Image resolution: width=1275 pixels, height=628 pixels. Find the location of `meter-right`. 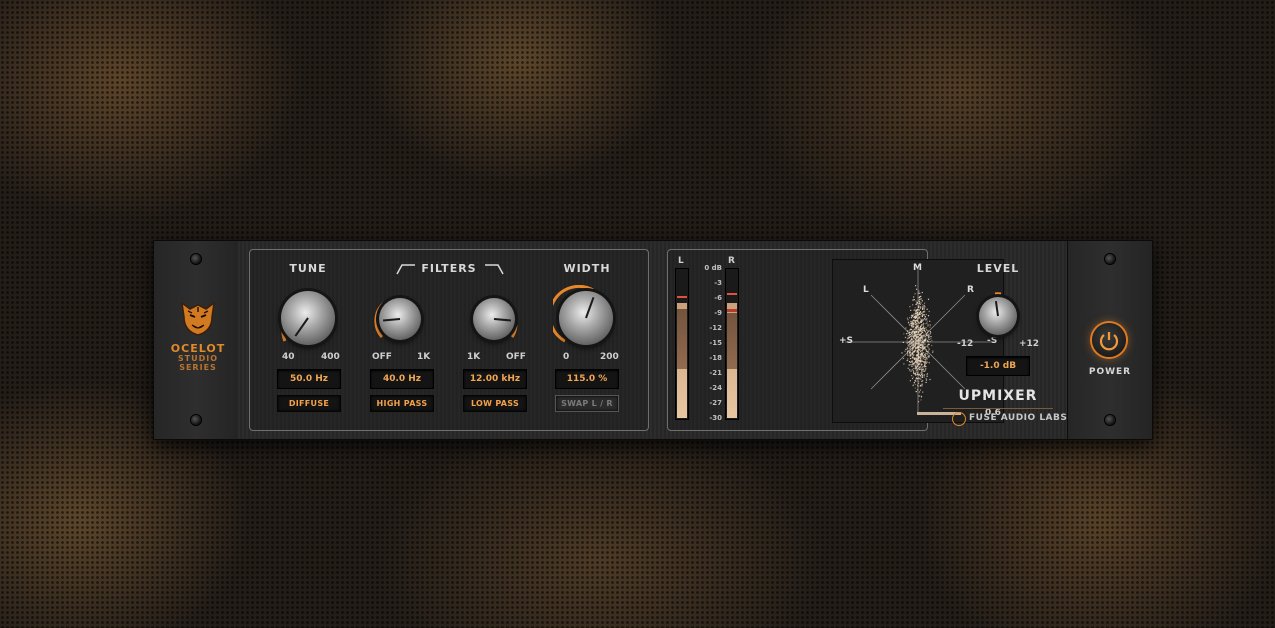

meter-right is located at coordinates (732, 344).